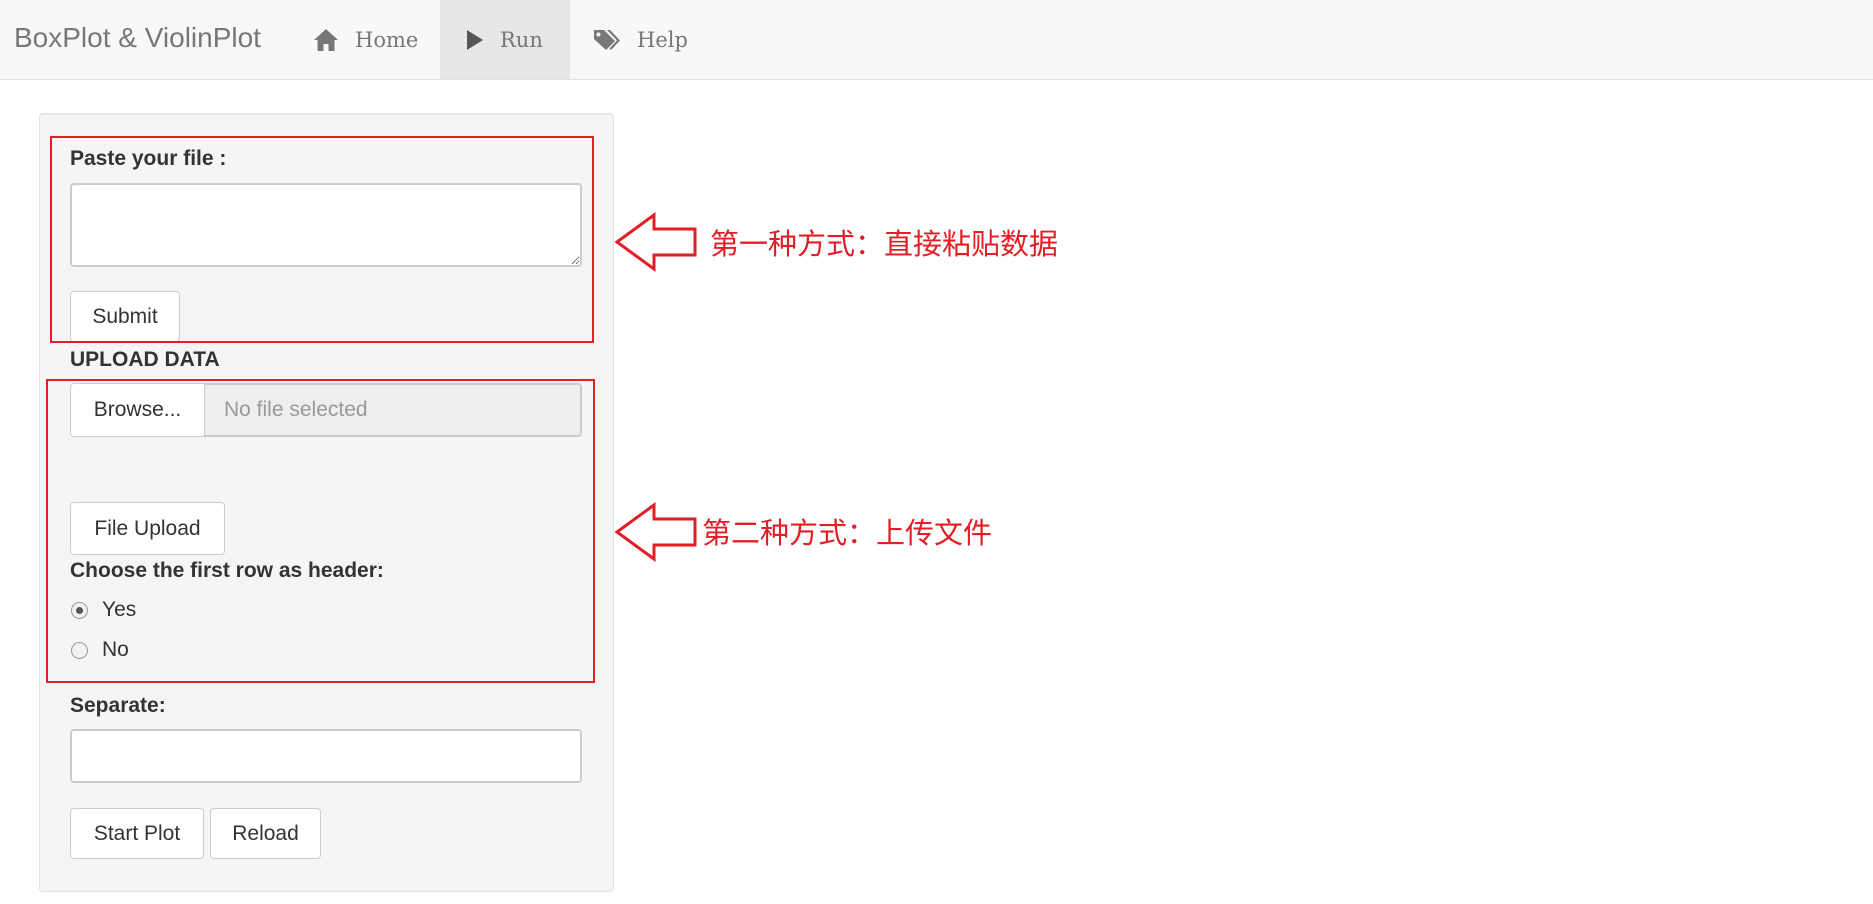 This screenshot has width=1873, height=904. What do you see at coordinates (322, 239) in the screenshot?
I see `annotation-box-paste` at bounding box center [322, 239].